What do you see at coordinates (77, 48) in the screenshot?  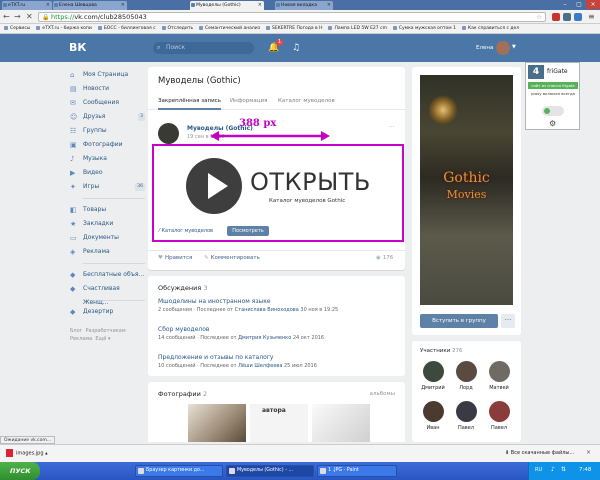 I see `vk-logo: ВК` at bounding box center [77, 48].